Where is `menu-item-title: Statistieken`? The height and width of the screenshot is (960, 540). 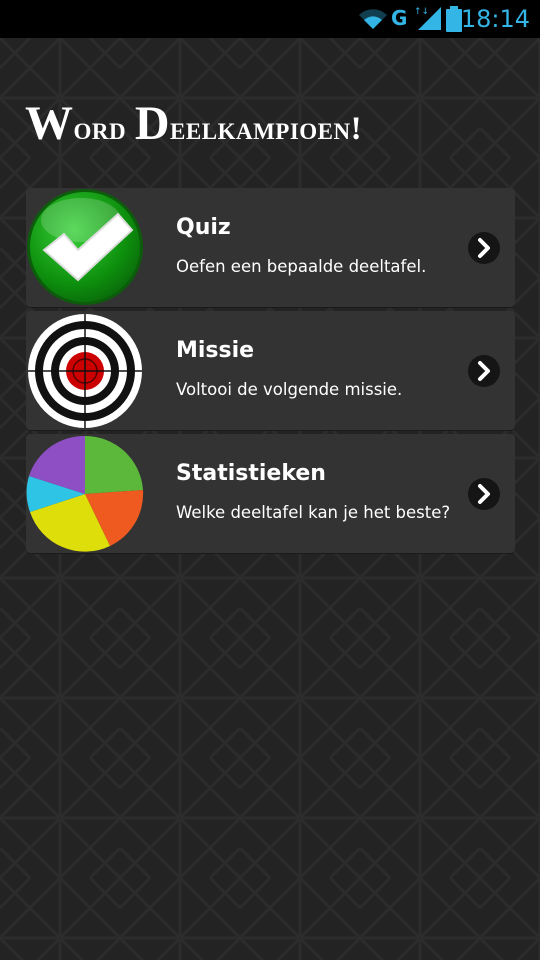
menu-item-title: Statistieken is located at coordinates (251, 473).